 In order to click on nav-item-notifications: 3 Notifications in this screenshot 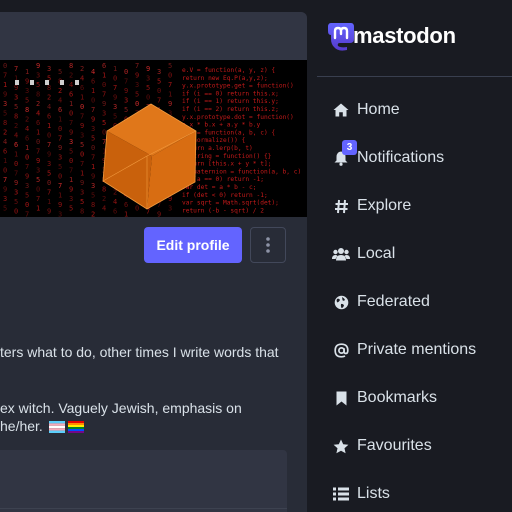, I will do `click(388, 156)`.